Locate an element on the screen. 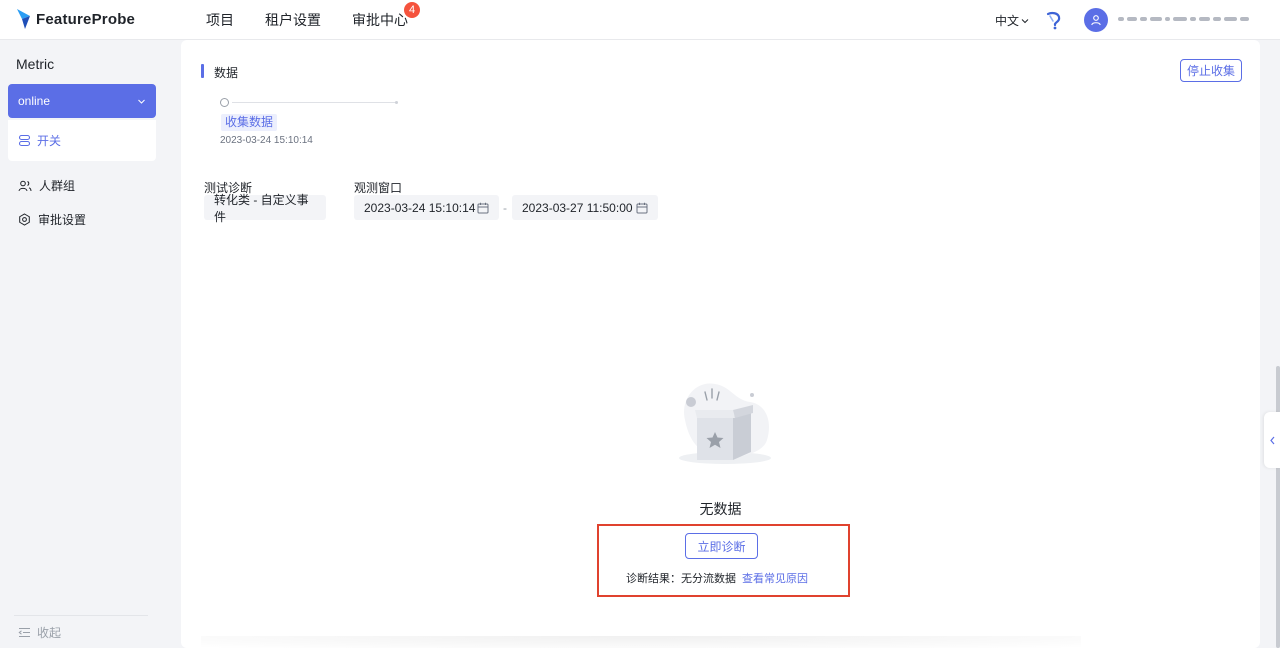 The width and height of the screenshot is (1280, 648). help-icon is located at coordinates (1054, 20).